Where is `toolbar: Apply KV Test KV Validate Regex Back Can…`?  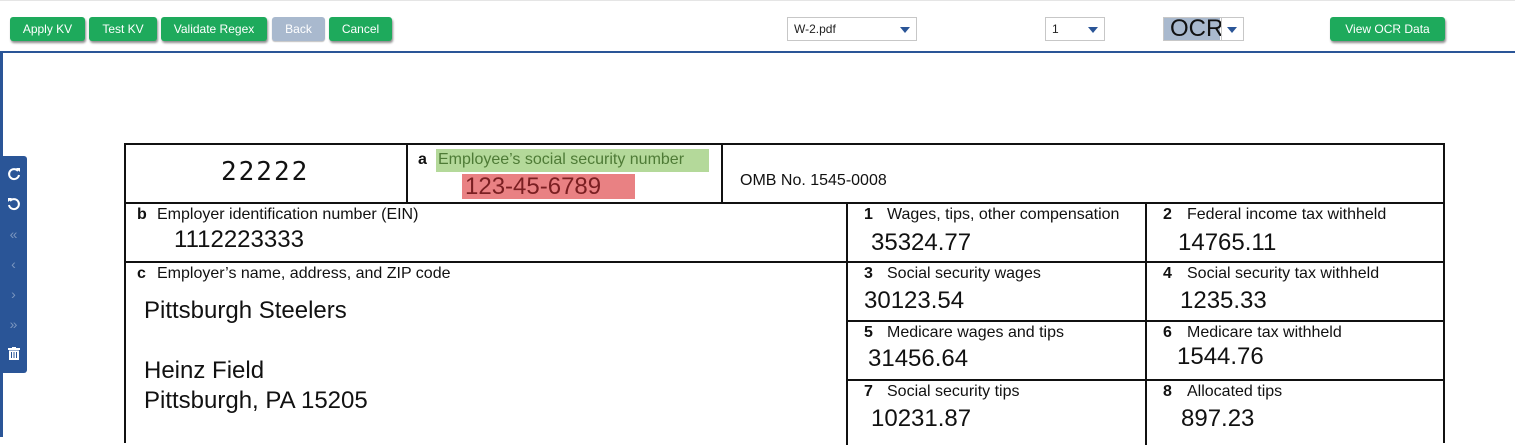
toolbar: Apply KV Test KV Validate Regex Back Can… is located at coordinates (757, 26).